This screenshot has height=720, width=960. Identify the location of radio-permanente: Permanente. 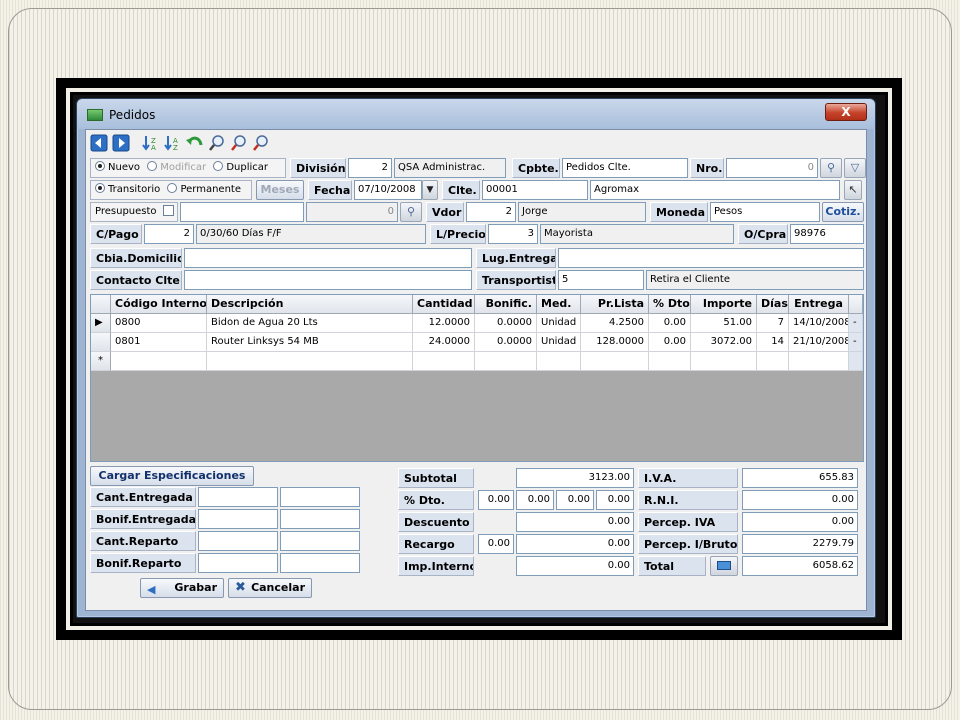
(202, 189).